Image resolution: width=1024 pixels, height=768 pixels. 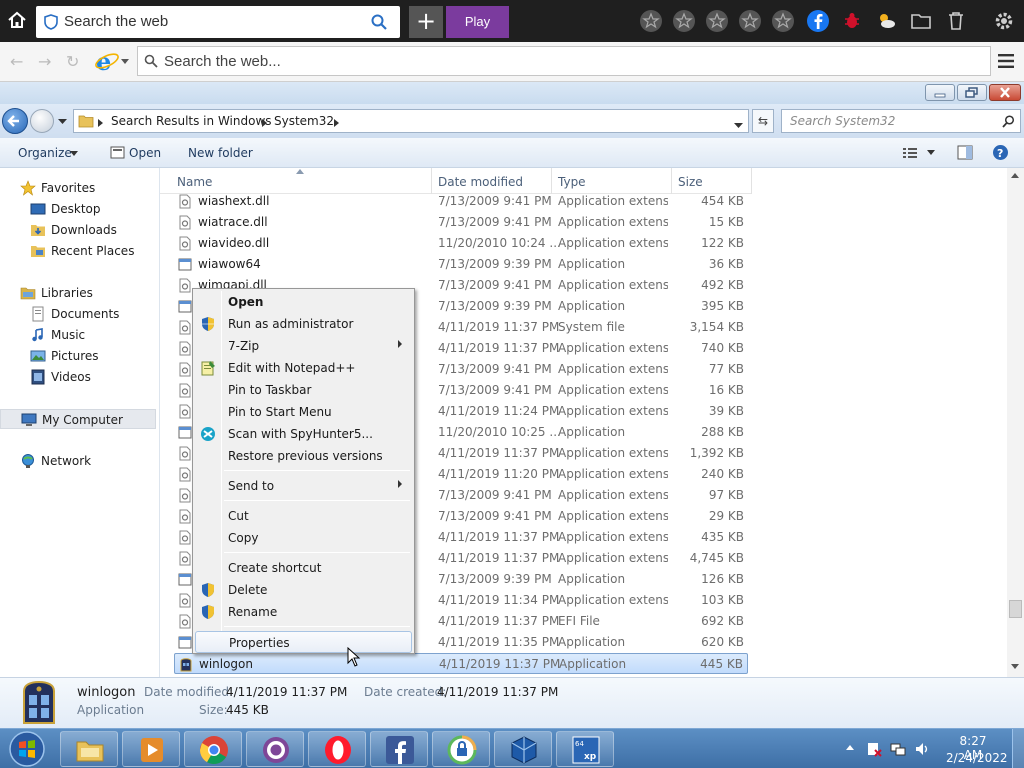 I want to click on taskbar-tor-browser, so click(x=275, y=749).